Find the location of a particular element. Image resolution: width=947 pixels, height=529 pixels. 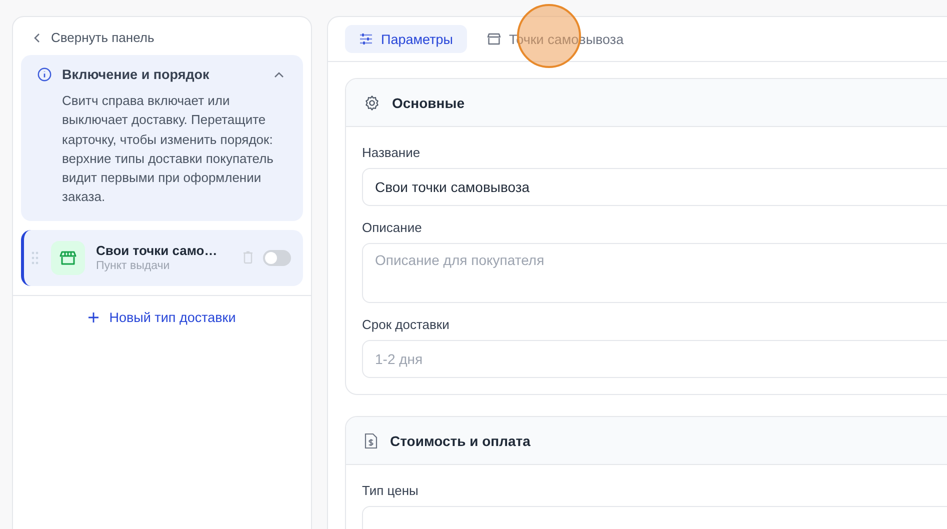

add-delivery-type-button: Новый тип доставки is located at coordinates (162, 317).